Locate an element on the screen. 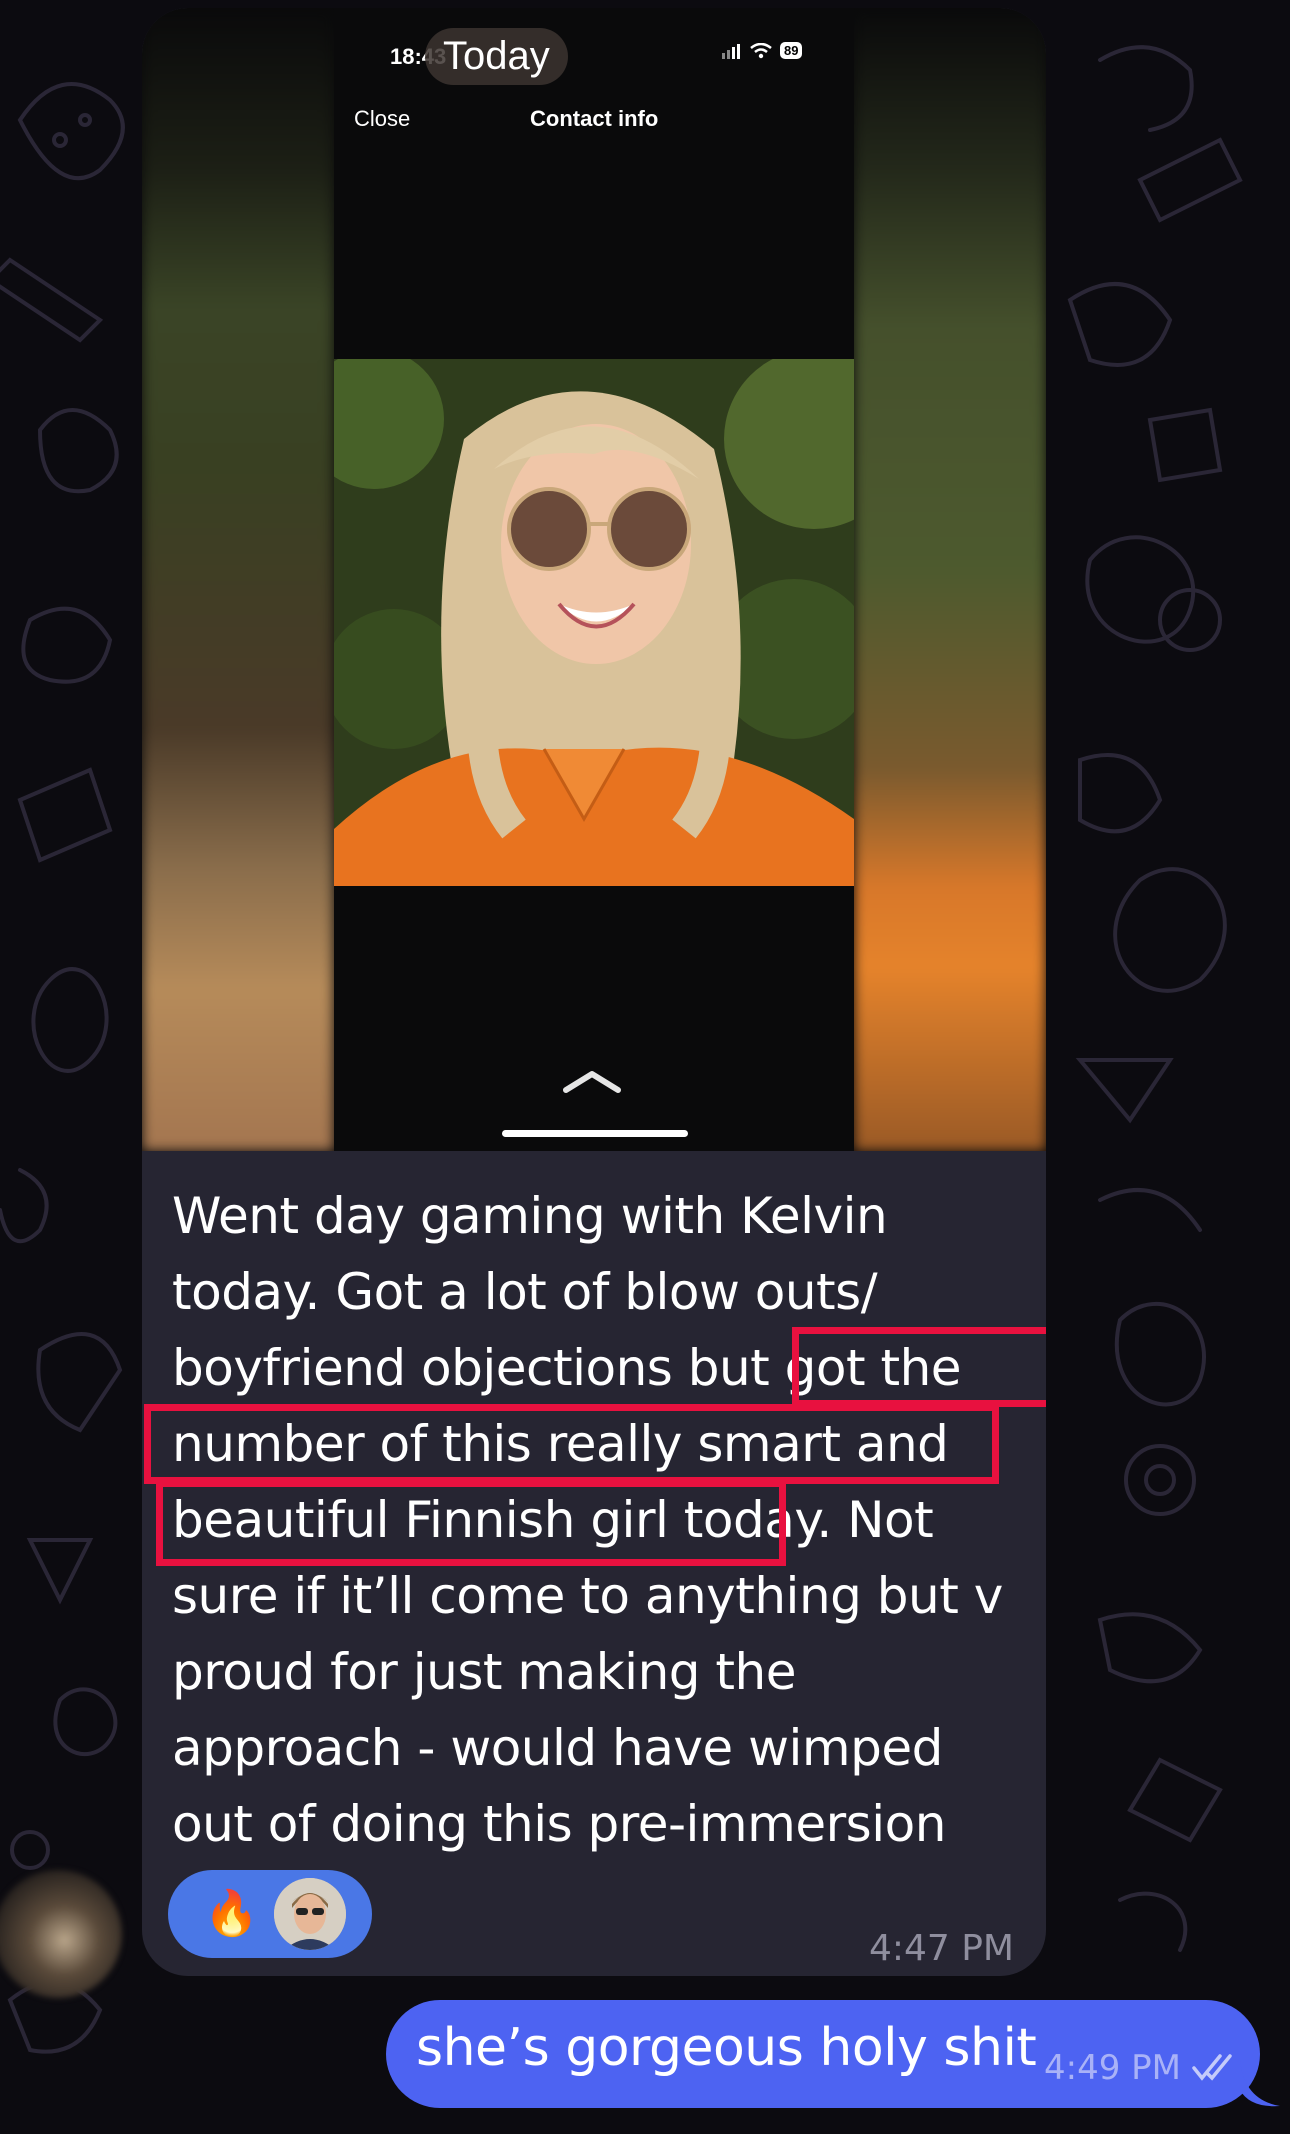 The height and width of the screenshot is (2134, 1290). message-line: Went day gaming with Kelvin is located at coordinates (530, 1216).